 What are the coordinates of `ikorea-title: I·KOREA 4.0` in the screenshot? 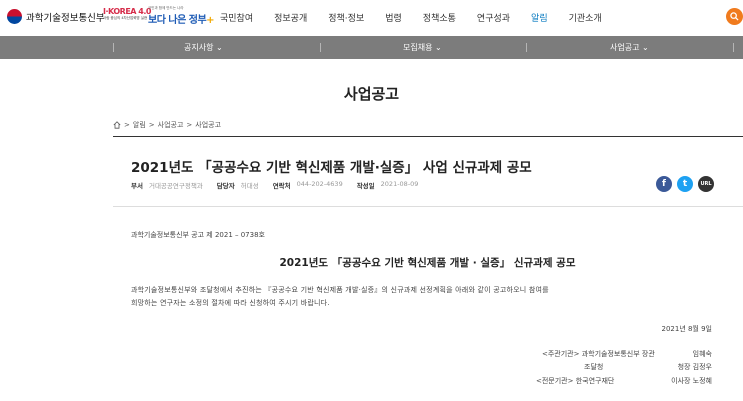 It's located at (127, 11).